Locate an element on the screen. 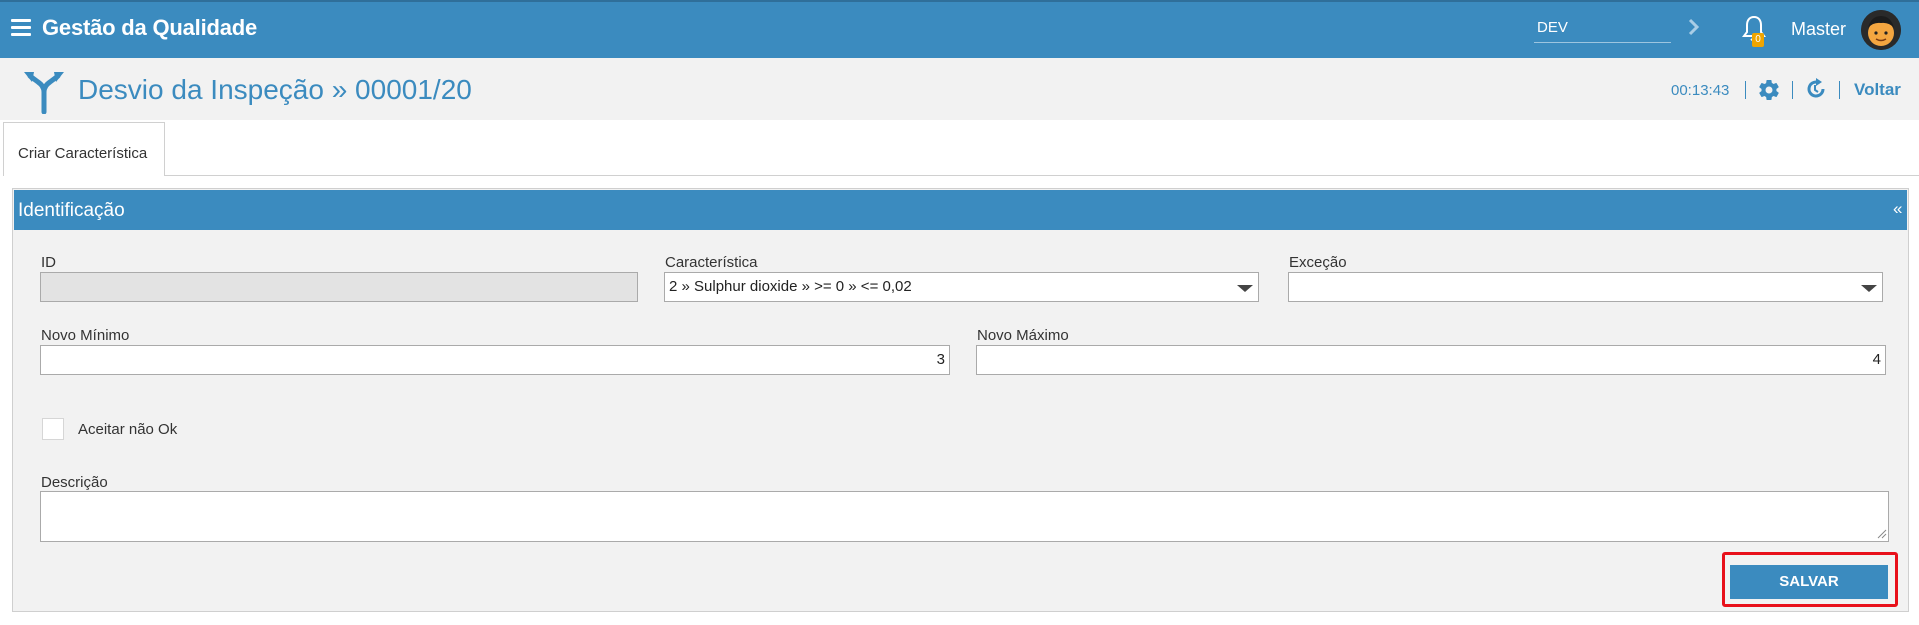 The image size is (1919, 625). tab-criar-caracteristica: Criar Característica is located at coordinates (84, 149).